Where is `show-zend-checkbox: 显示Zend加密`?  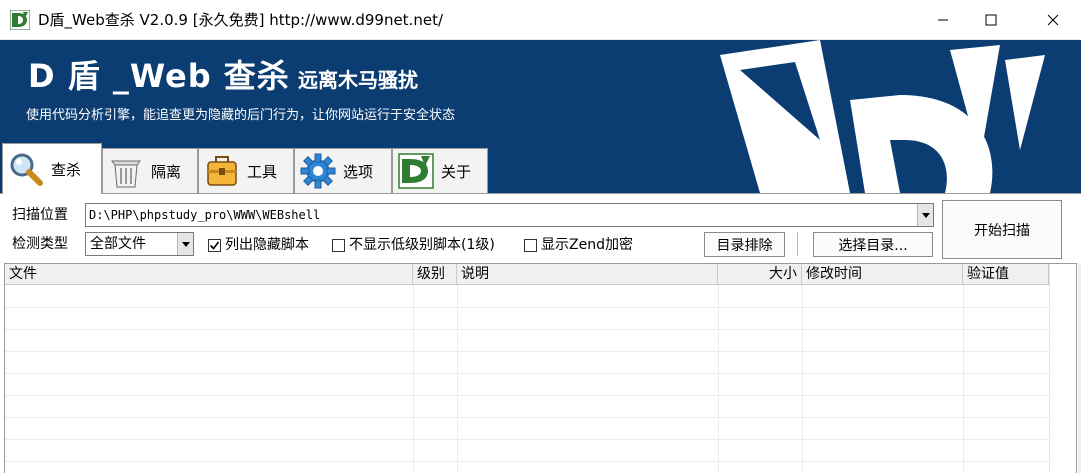
show-zend-checkbox: 显示Zend加密 is located at coordinates (578, 245).